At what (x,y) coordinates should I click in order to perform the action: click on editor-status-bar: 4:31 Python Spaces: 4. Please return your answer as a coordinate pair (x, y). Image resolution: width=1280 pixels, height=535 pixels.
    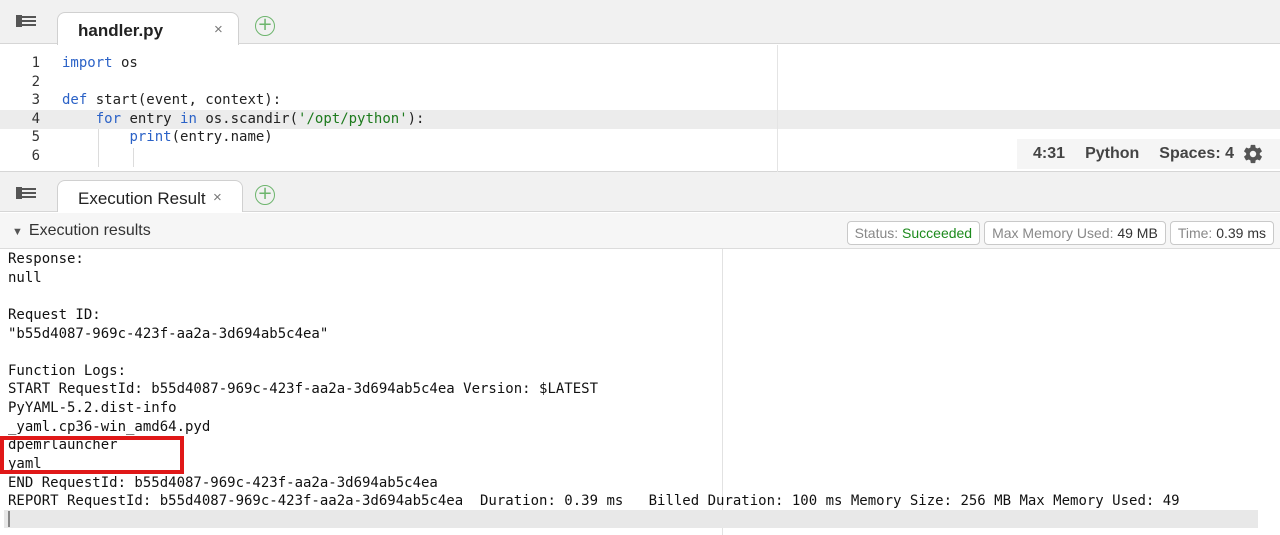
    Looking at the image, I should click on (1148, 154).